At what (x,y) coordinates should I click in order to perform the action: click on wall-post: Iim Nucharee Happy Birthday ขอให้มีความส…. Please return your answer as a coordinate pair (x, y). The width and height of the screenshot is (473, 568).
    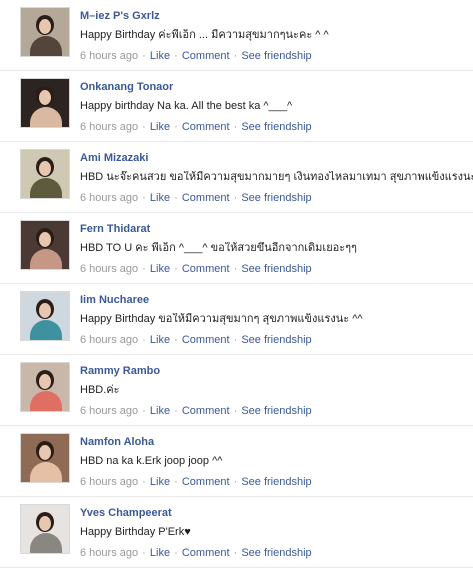
    Looking at the image, I should click on (236, 319).